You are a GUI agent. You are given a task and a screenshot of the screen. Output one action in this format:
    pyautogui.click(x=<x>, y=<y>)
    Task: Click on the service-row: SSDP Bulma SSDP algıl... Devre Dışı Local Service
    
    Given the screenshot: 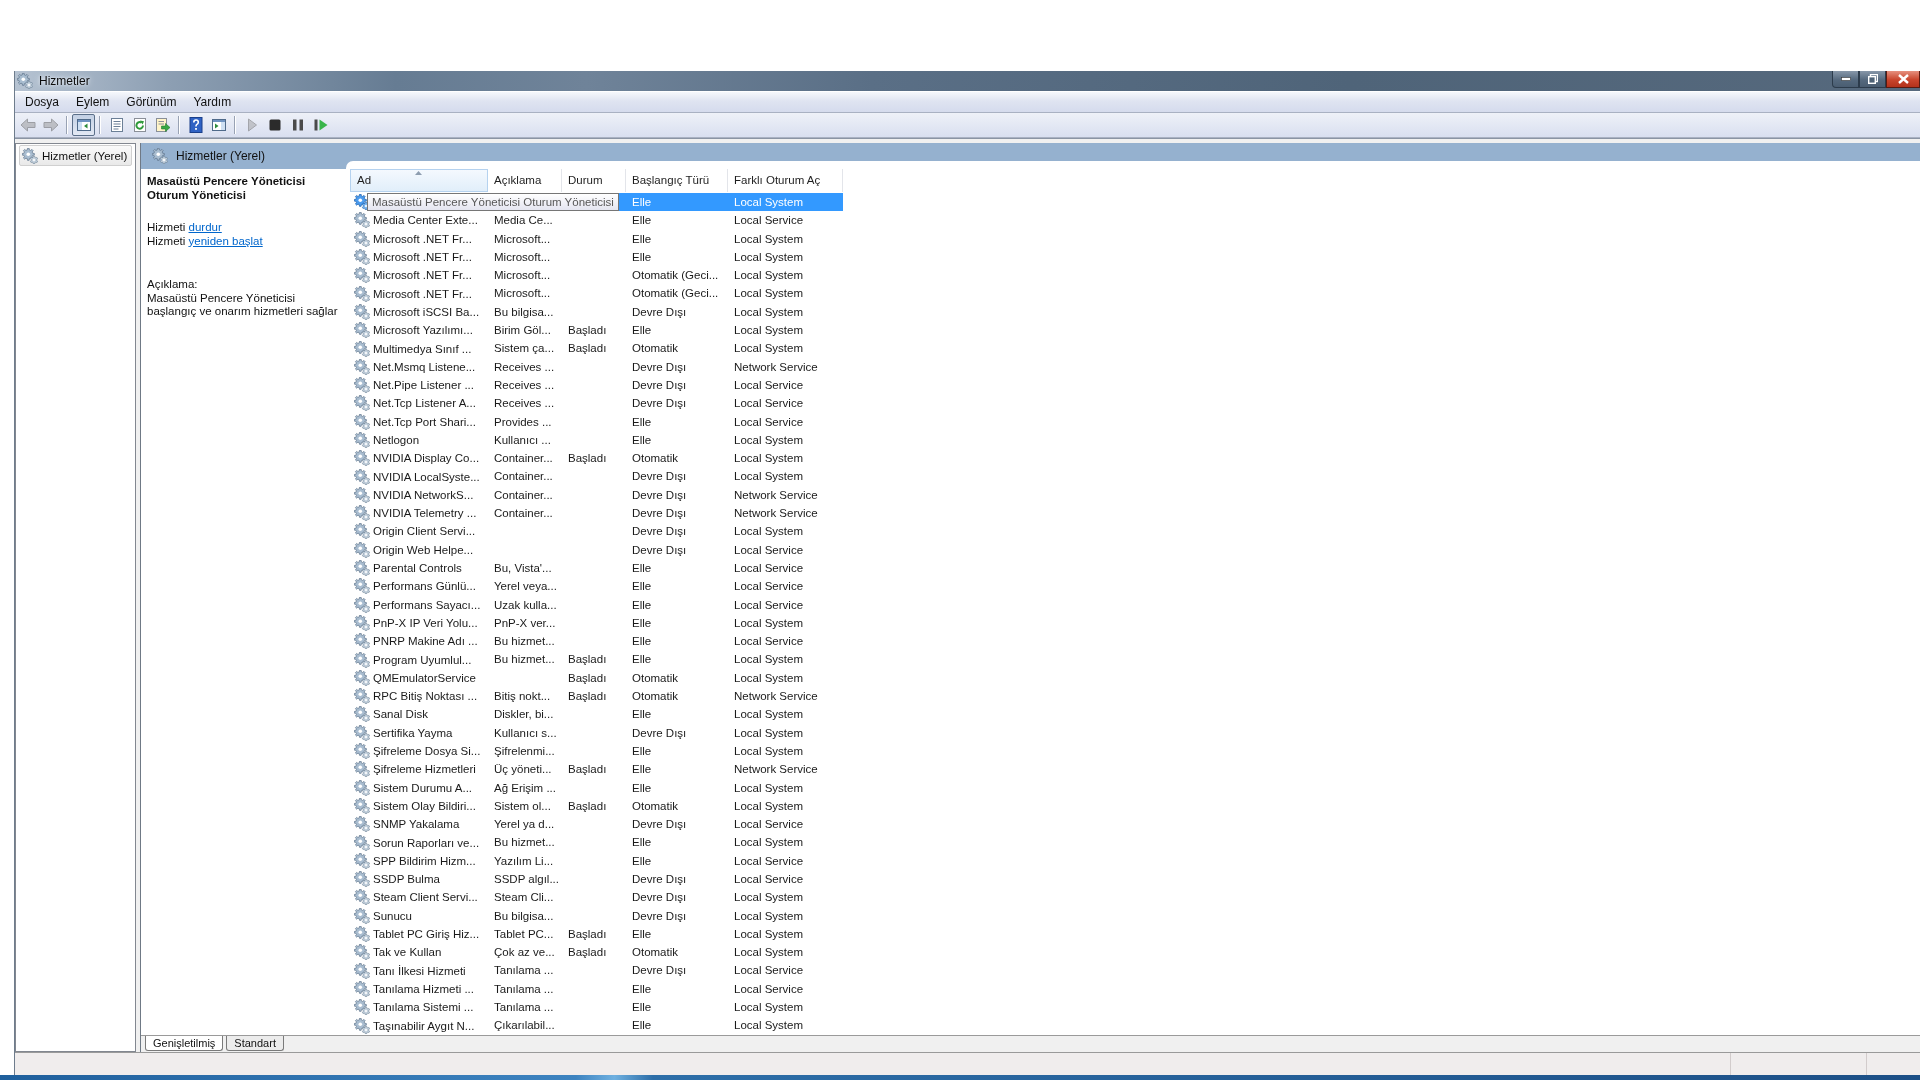 What is the action you would take?
    pyautogui.click(x=596, y=879)
    